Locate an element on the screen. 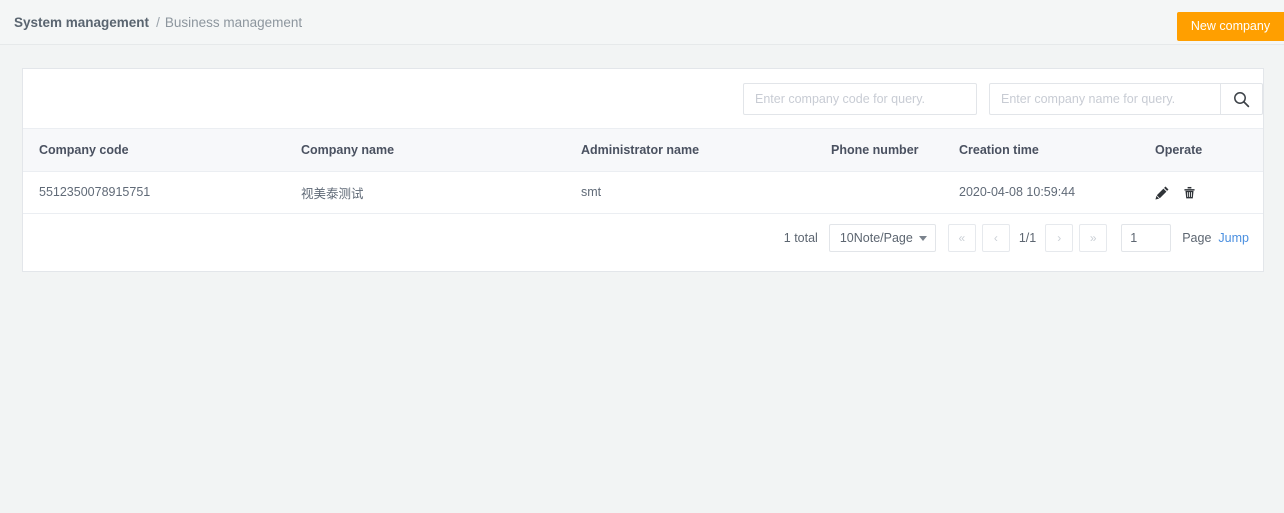  pagination-prev-button: ‹ is located at coordinates (995, 237).